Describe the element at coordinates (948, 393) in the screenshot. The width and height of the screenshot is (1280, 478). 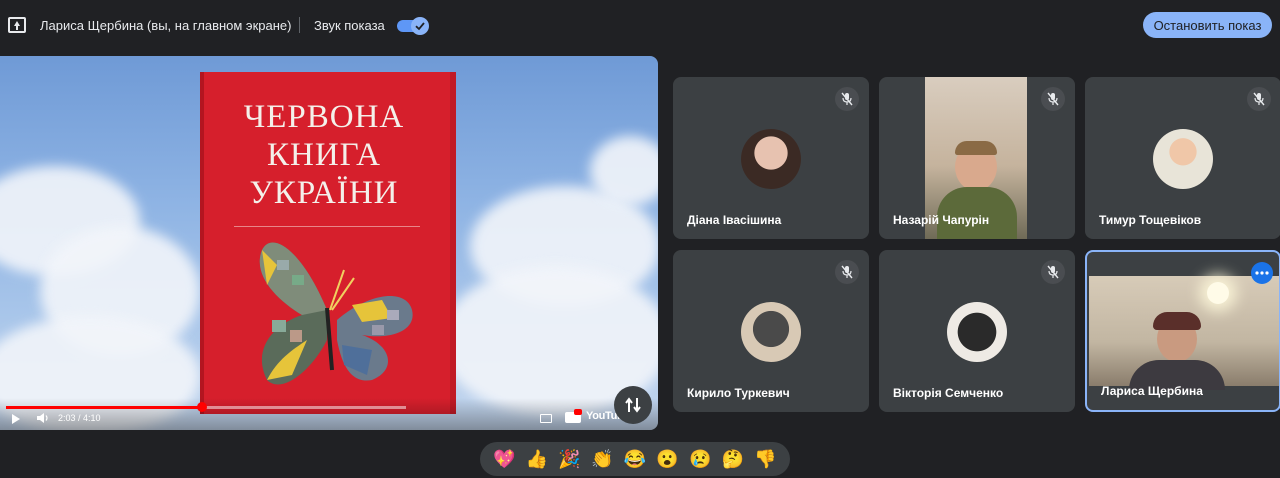
I see `participant-name: Вікторія Семченко` at that location.